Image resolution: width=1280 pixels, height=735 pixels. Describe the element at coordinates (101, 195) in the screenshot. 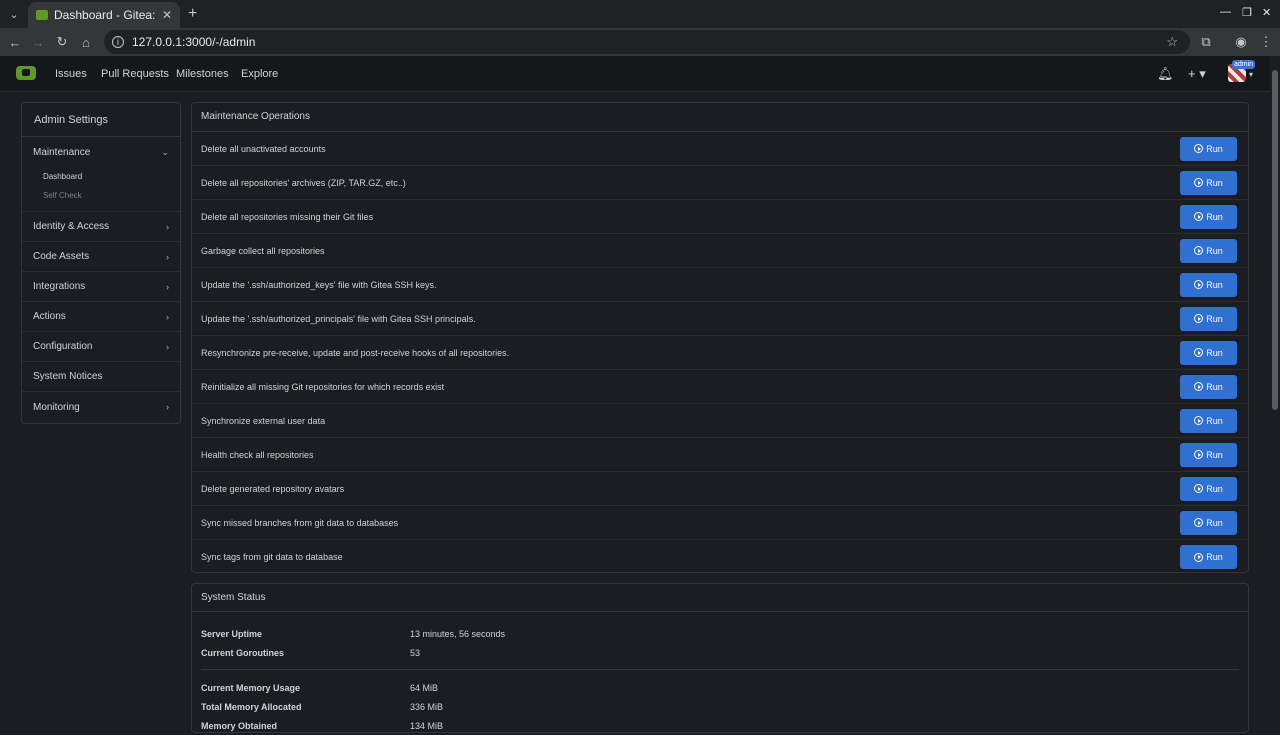

I see `sidebar-item-self-check: Self Check` at that location.